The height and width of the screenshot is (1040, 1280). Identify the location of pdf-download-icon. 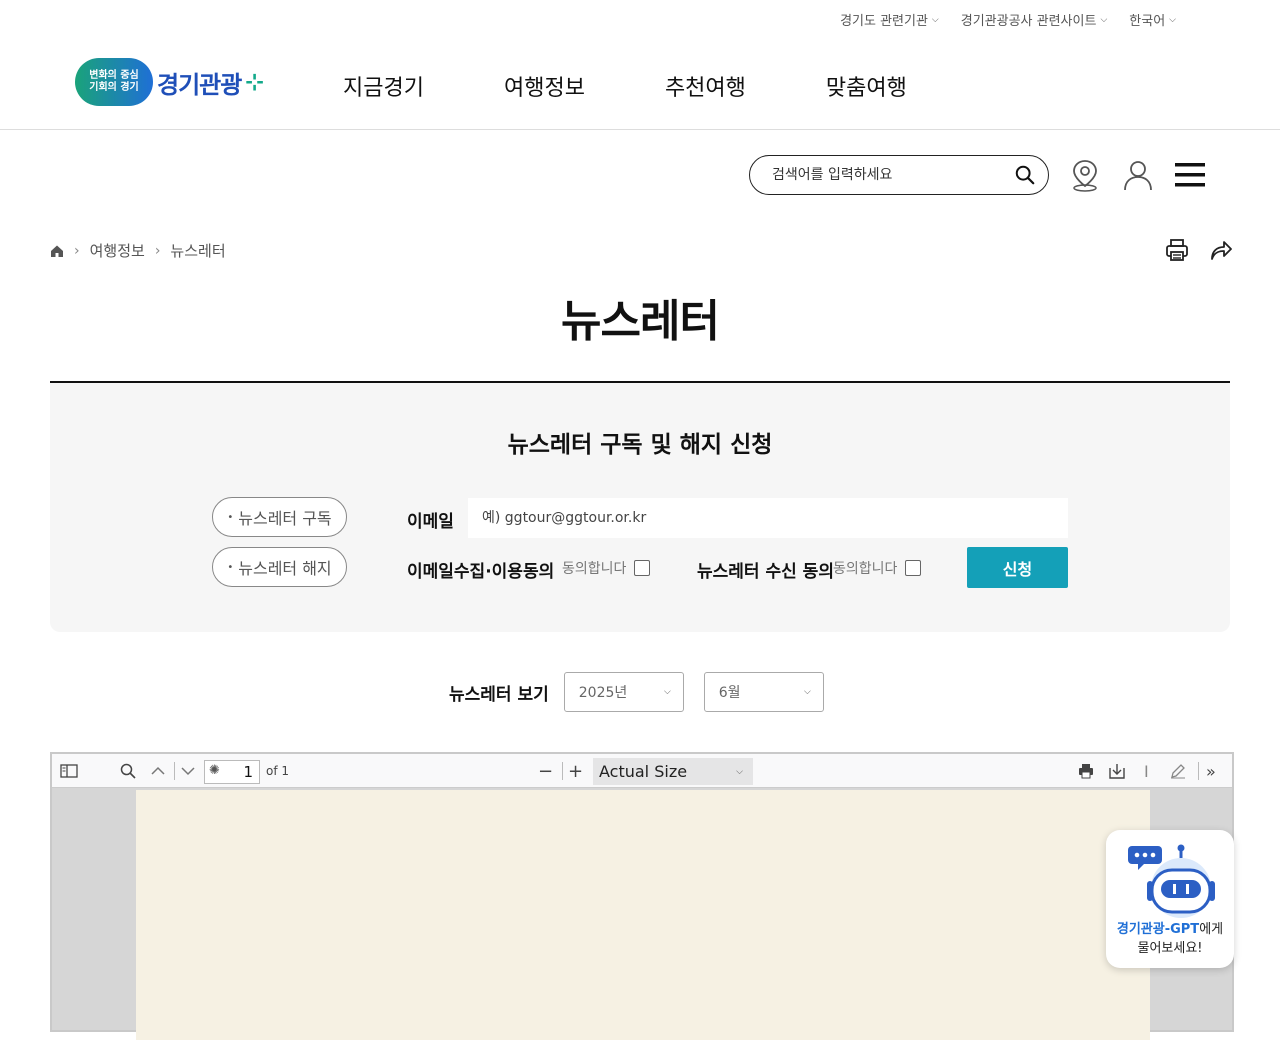
(1117, 771).